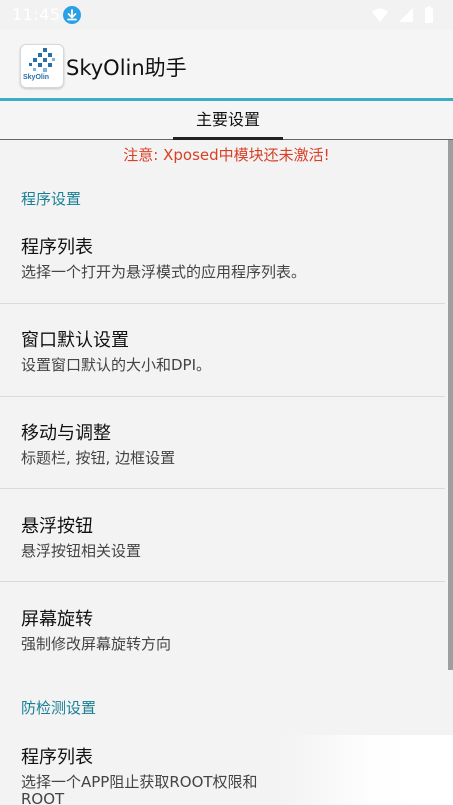  What do you see at coordinates (96, 644) in the screenshot?
I see `pref-summary: 强制修改屏幕旋转方向` at bounding box center [96, 644].